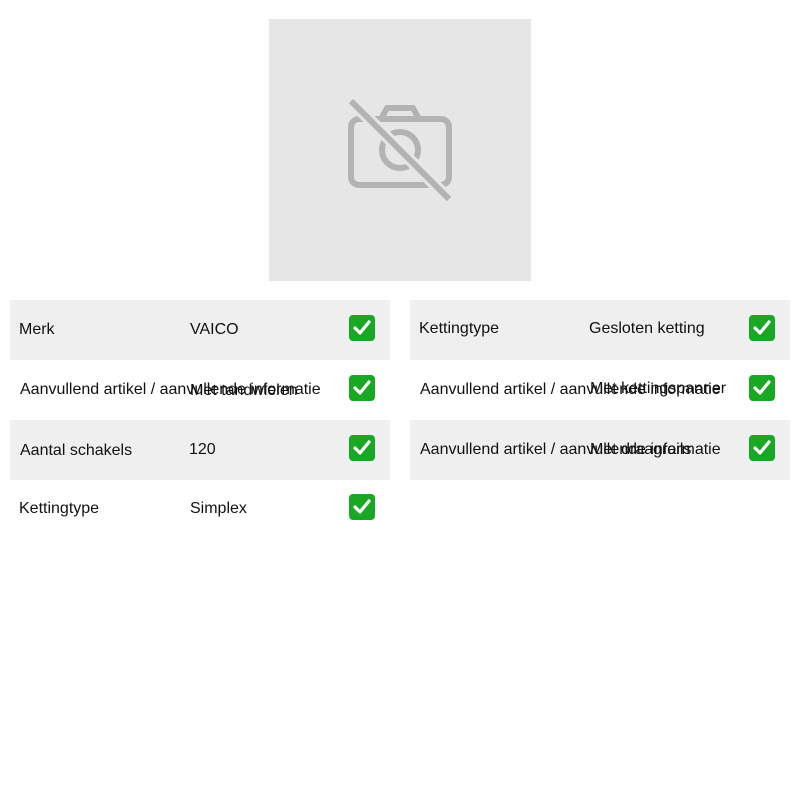 This screenshot has width=800, height=800. I want to click on spec-row: Merk VAICO, so click(200, 330).